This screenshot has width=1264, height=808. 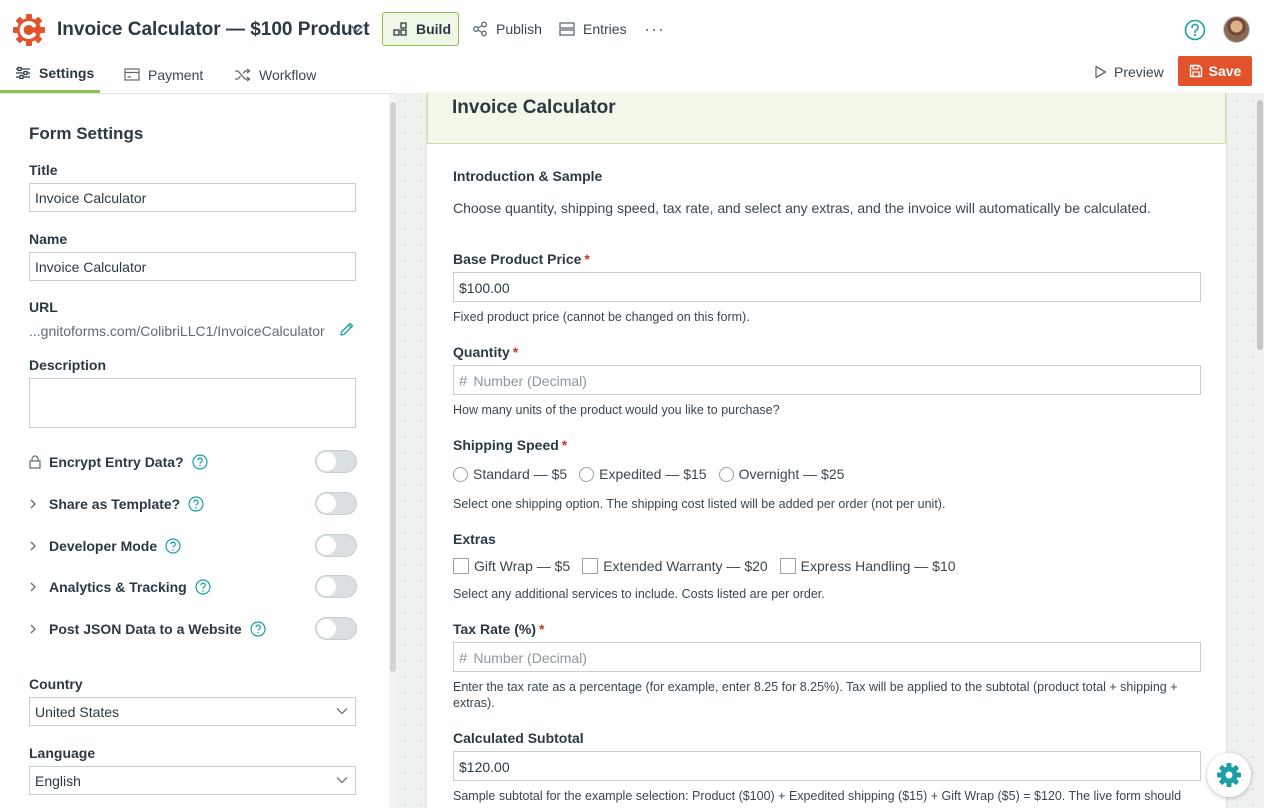 What do you see at coordinates (62, 753) in the screenshot?
I see `language-label: Language` at bounding box center [62, 753].